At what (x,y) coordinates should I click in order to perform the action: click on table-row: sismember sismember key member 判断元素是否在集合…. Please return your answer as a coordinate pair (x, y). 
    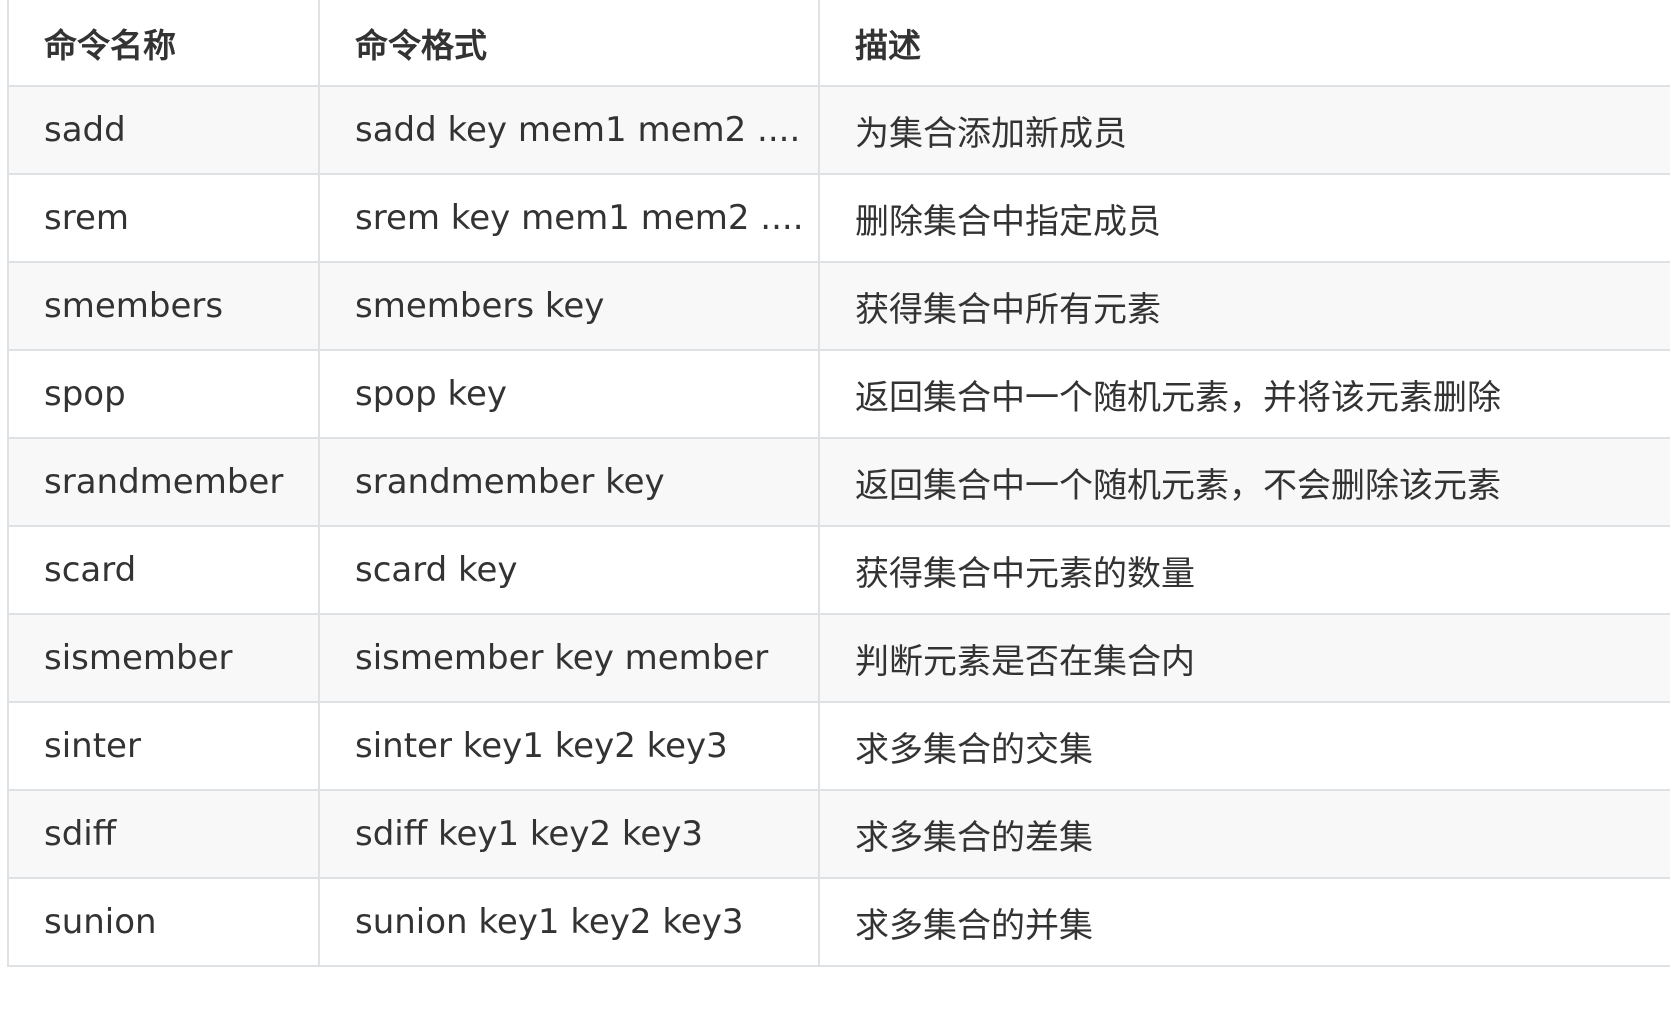
    Looking at the image, I should click on (838, 658).